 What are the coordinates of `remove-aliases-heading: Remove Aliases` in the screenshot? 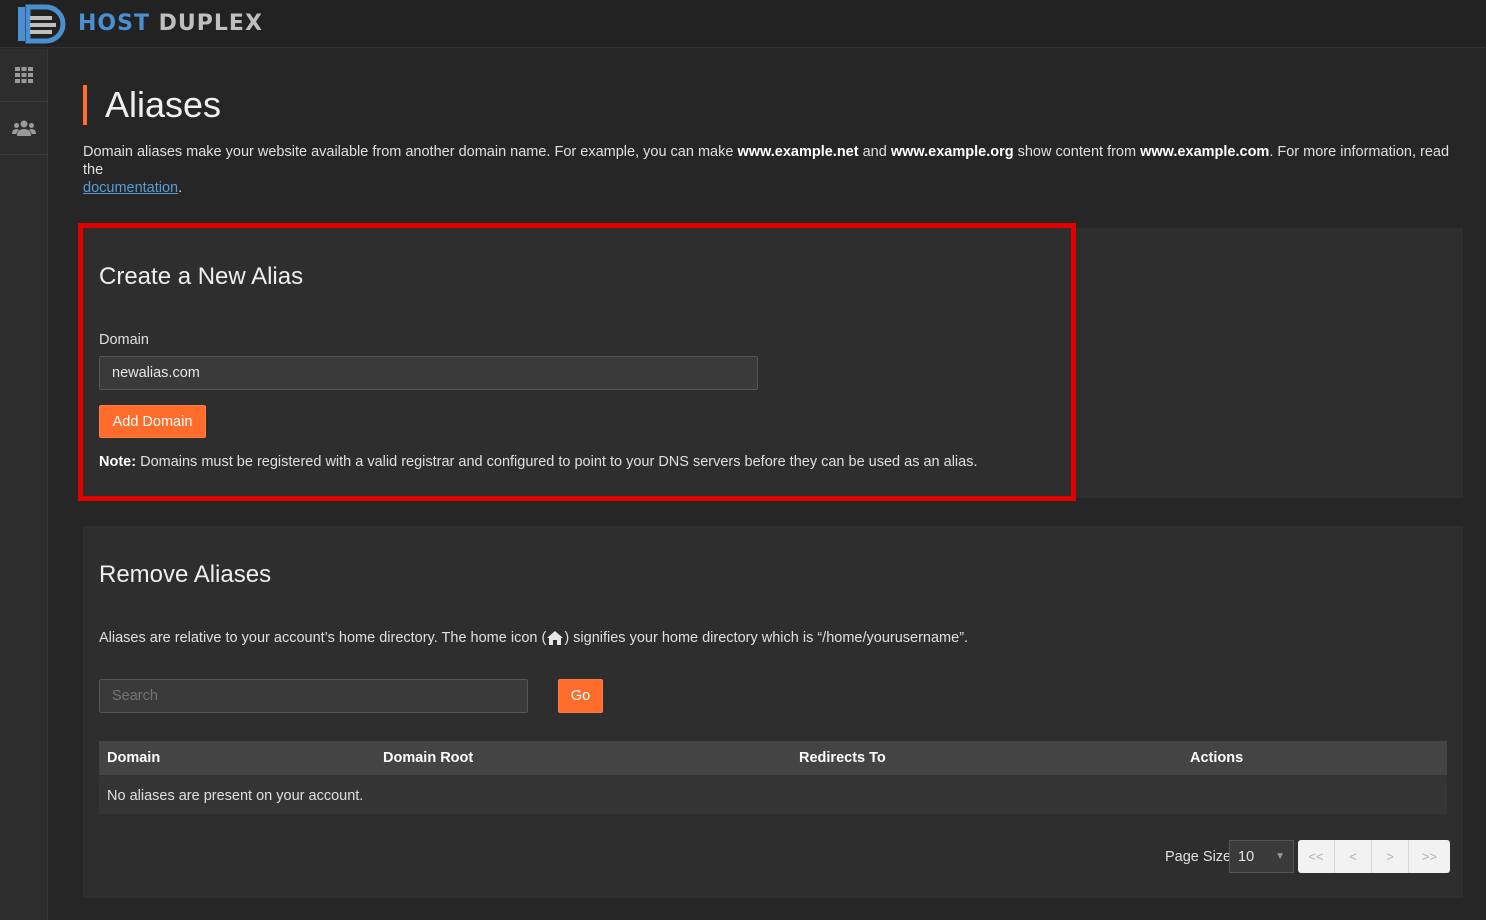 It's located at (185, 574).